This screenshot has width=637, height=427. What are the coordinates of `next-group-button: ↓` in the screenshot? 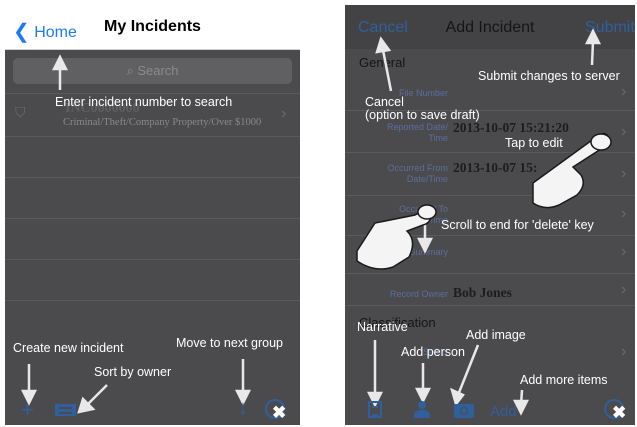 It's located at (243, 408).